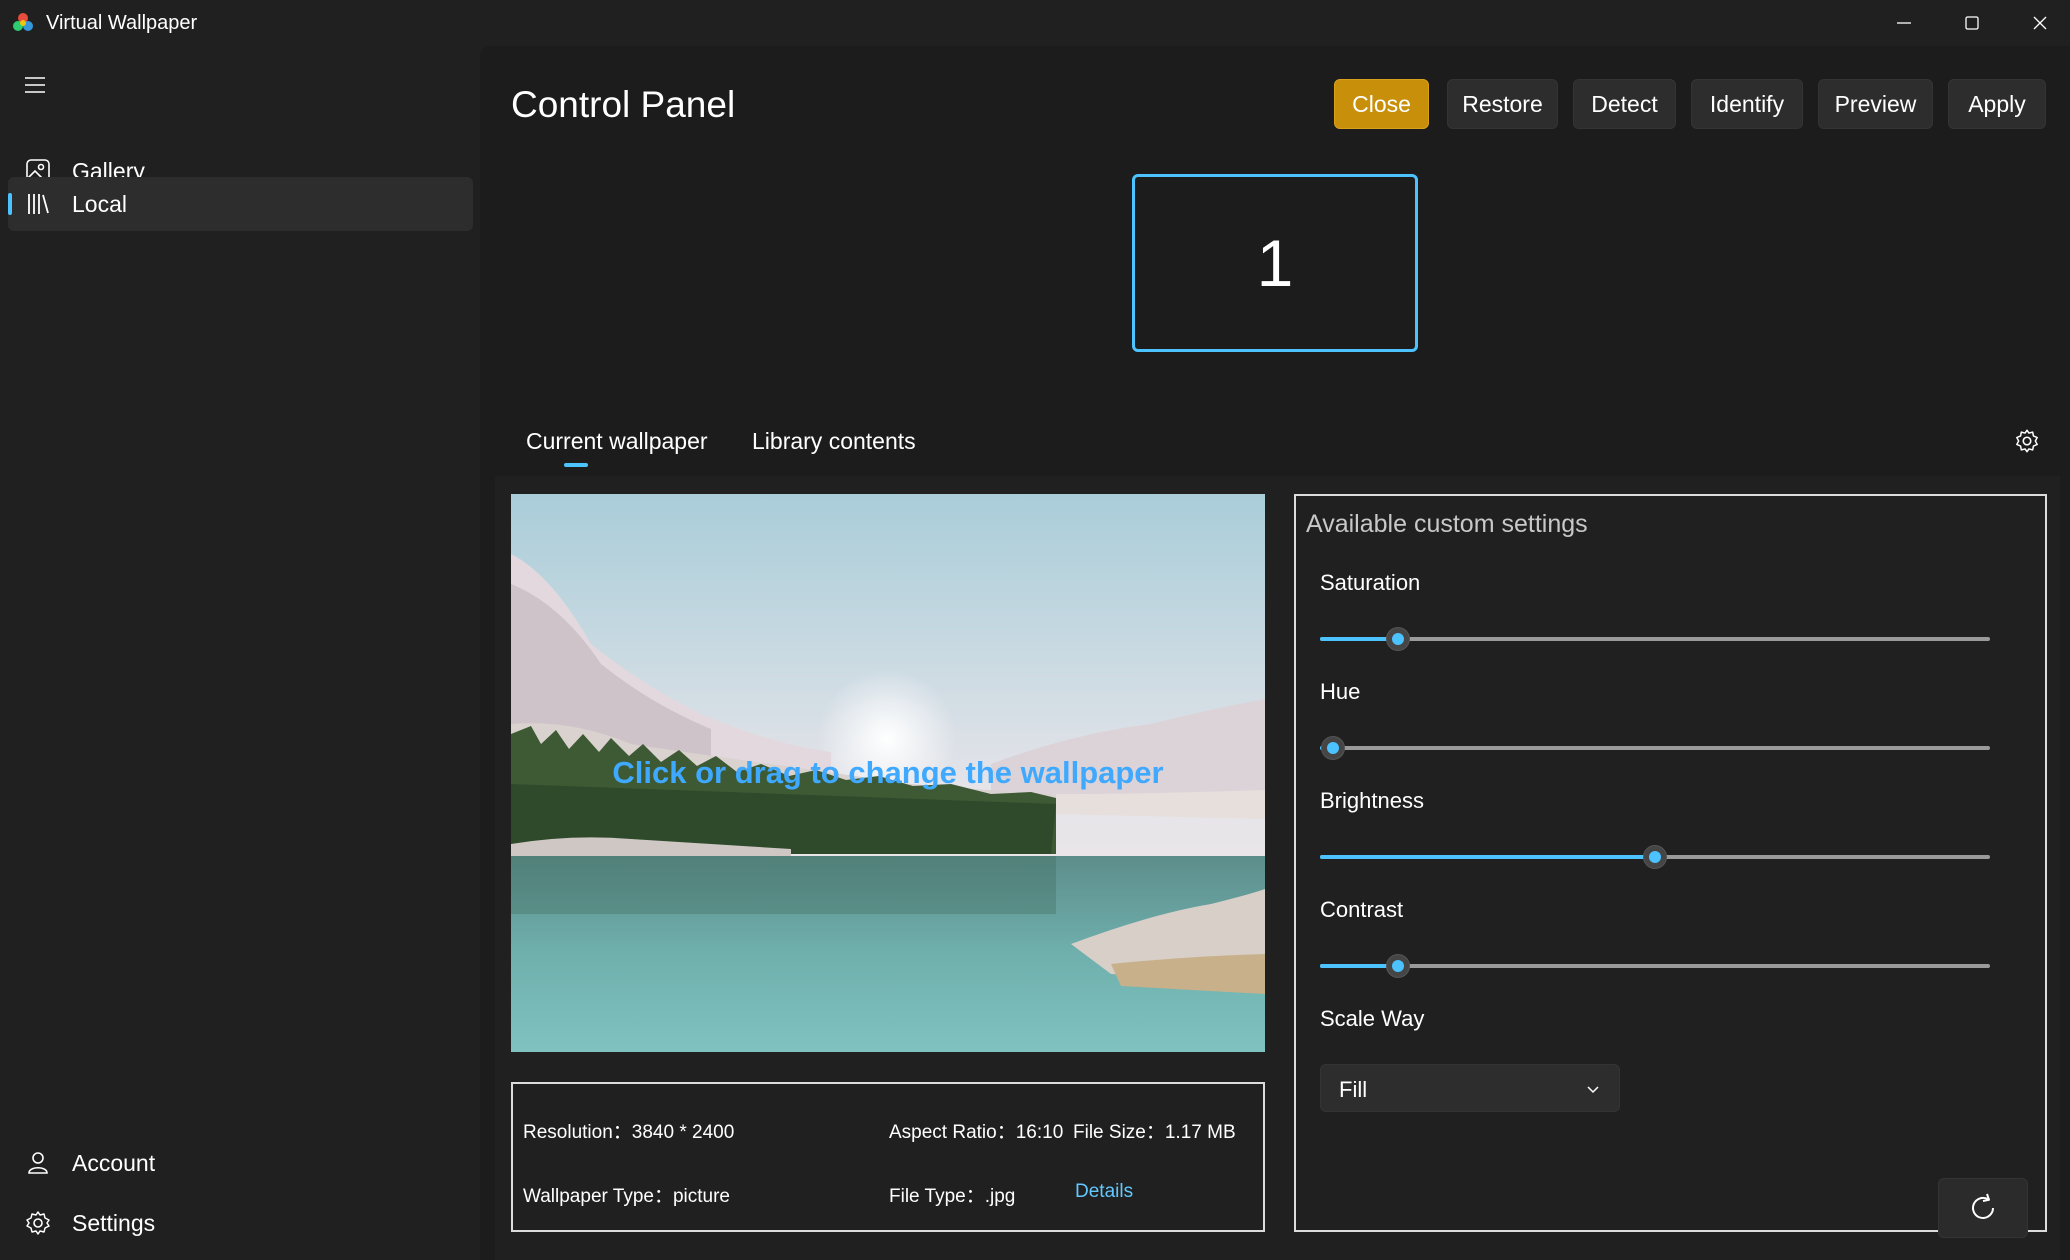 This screenshot has width=2070, height=1260. Describe the element at coordinates (1372, 1018) in the screenshot. I see `scale-way-label: Scale Way` at that location.